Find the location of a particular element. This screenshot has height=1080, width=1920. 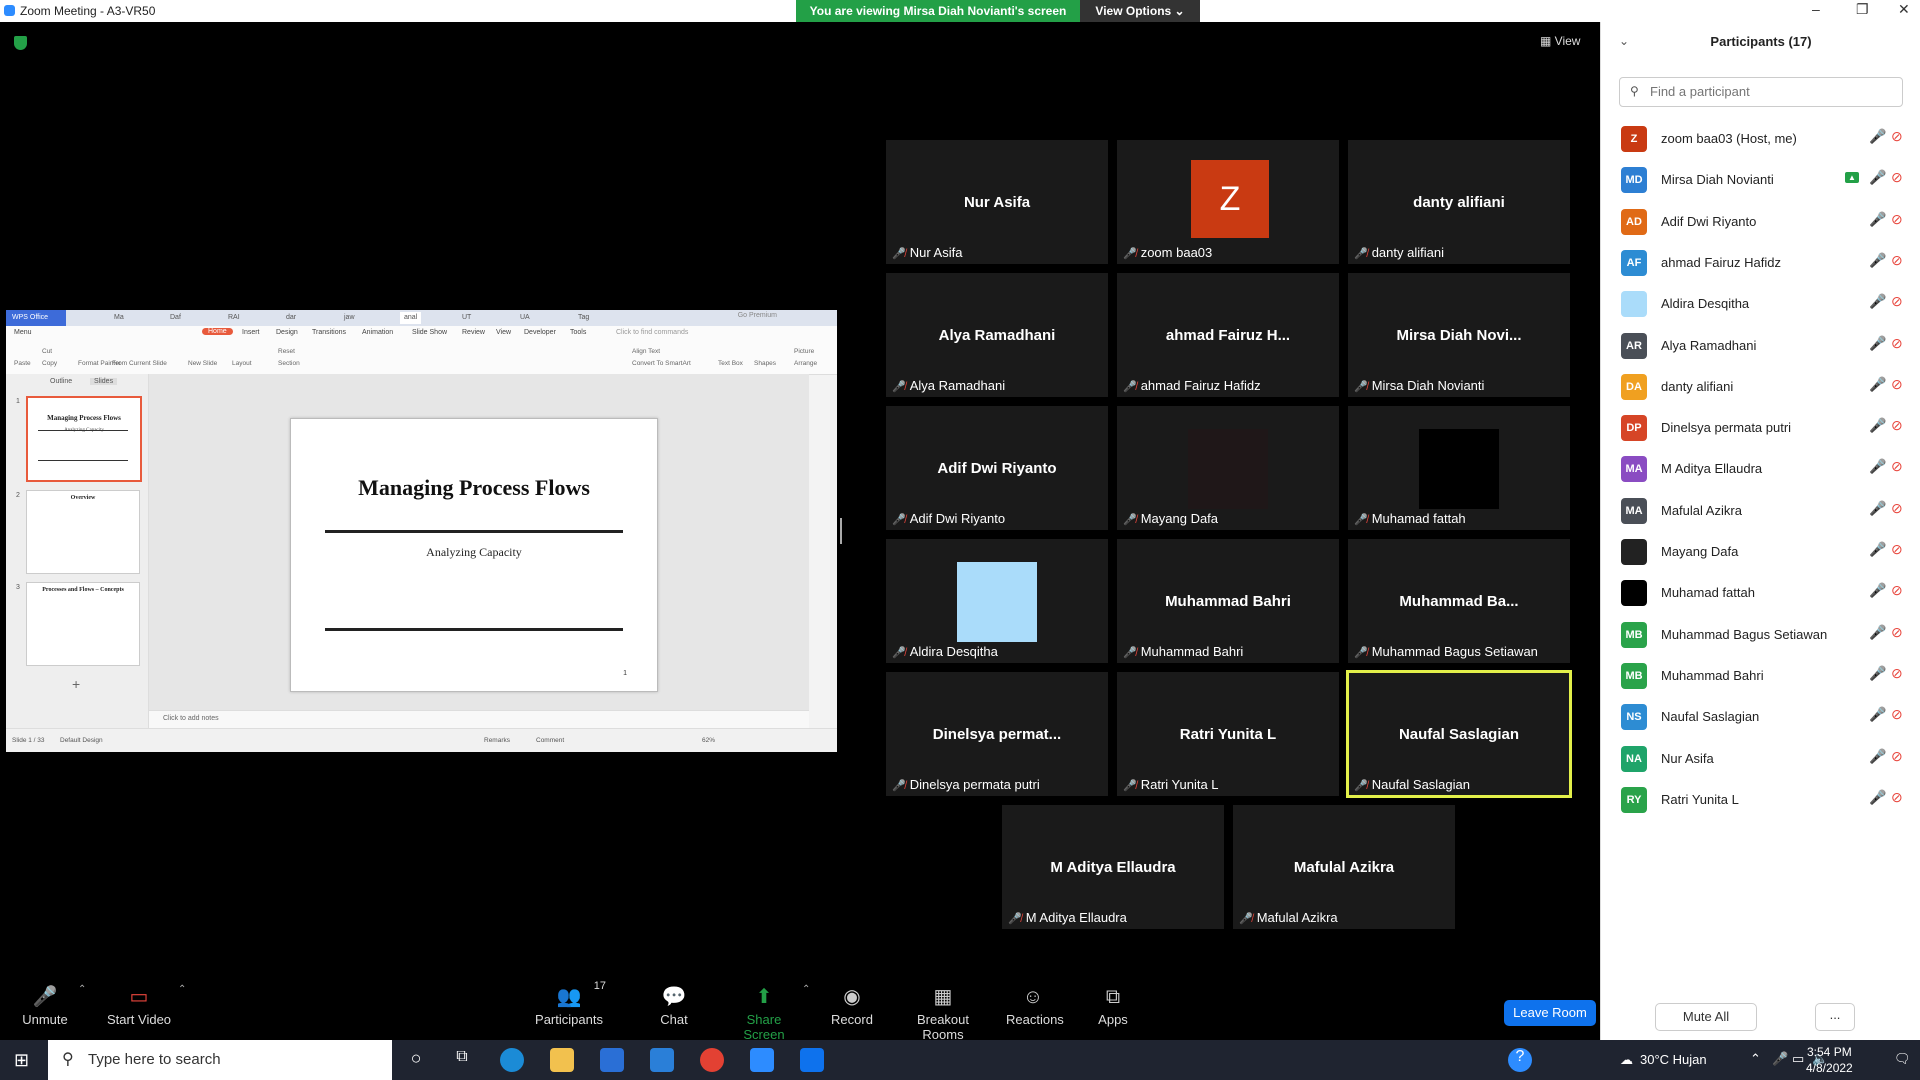

zoom-level: 62% is located at coordinates (708, 740).